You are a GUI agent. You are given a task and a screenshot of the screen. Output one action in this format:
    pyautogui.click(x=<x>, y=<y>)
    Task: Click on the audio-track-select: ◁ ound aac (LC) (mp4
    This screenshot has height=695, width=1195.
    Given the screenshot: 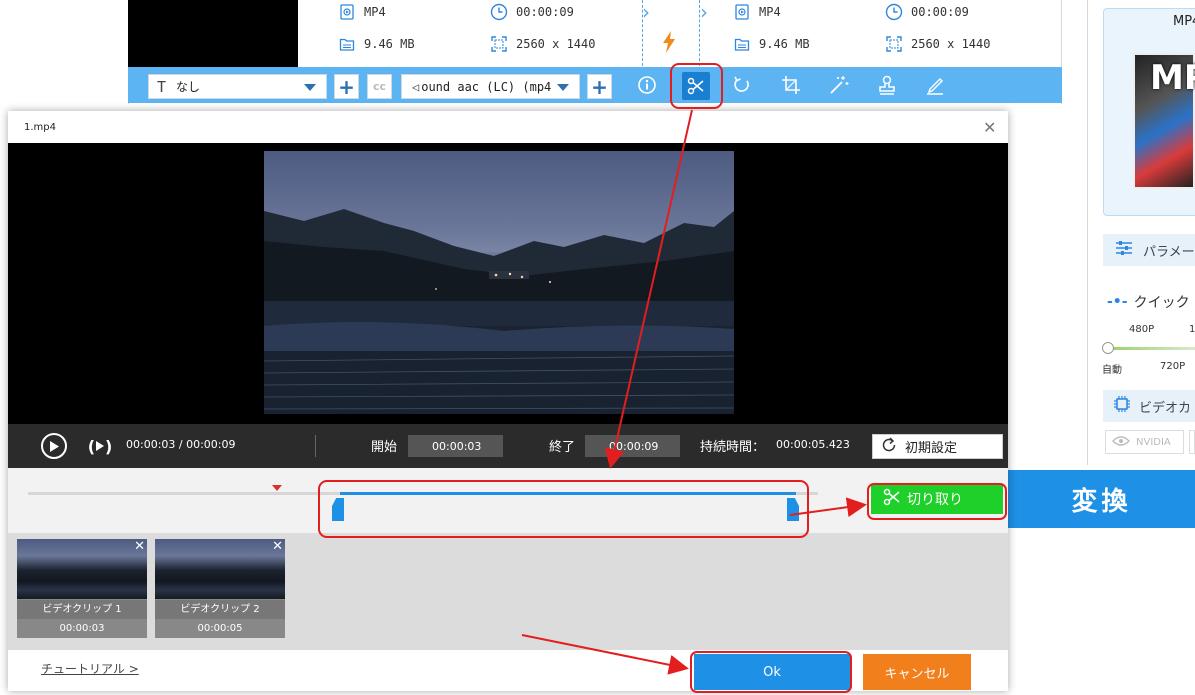 What is the action you would take?
    pyautogui.click(x=490, y=86)
    